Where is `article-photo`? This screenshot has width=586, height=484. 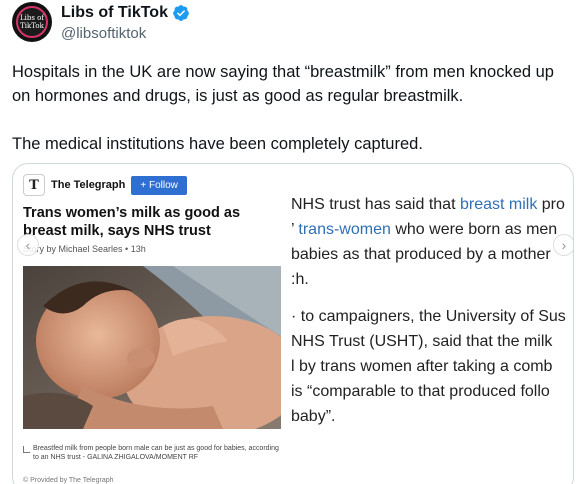
article-photo is located at coordinates (152, 347).